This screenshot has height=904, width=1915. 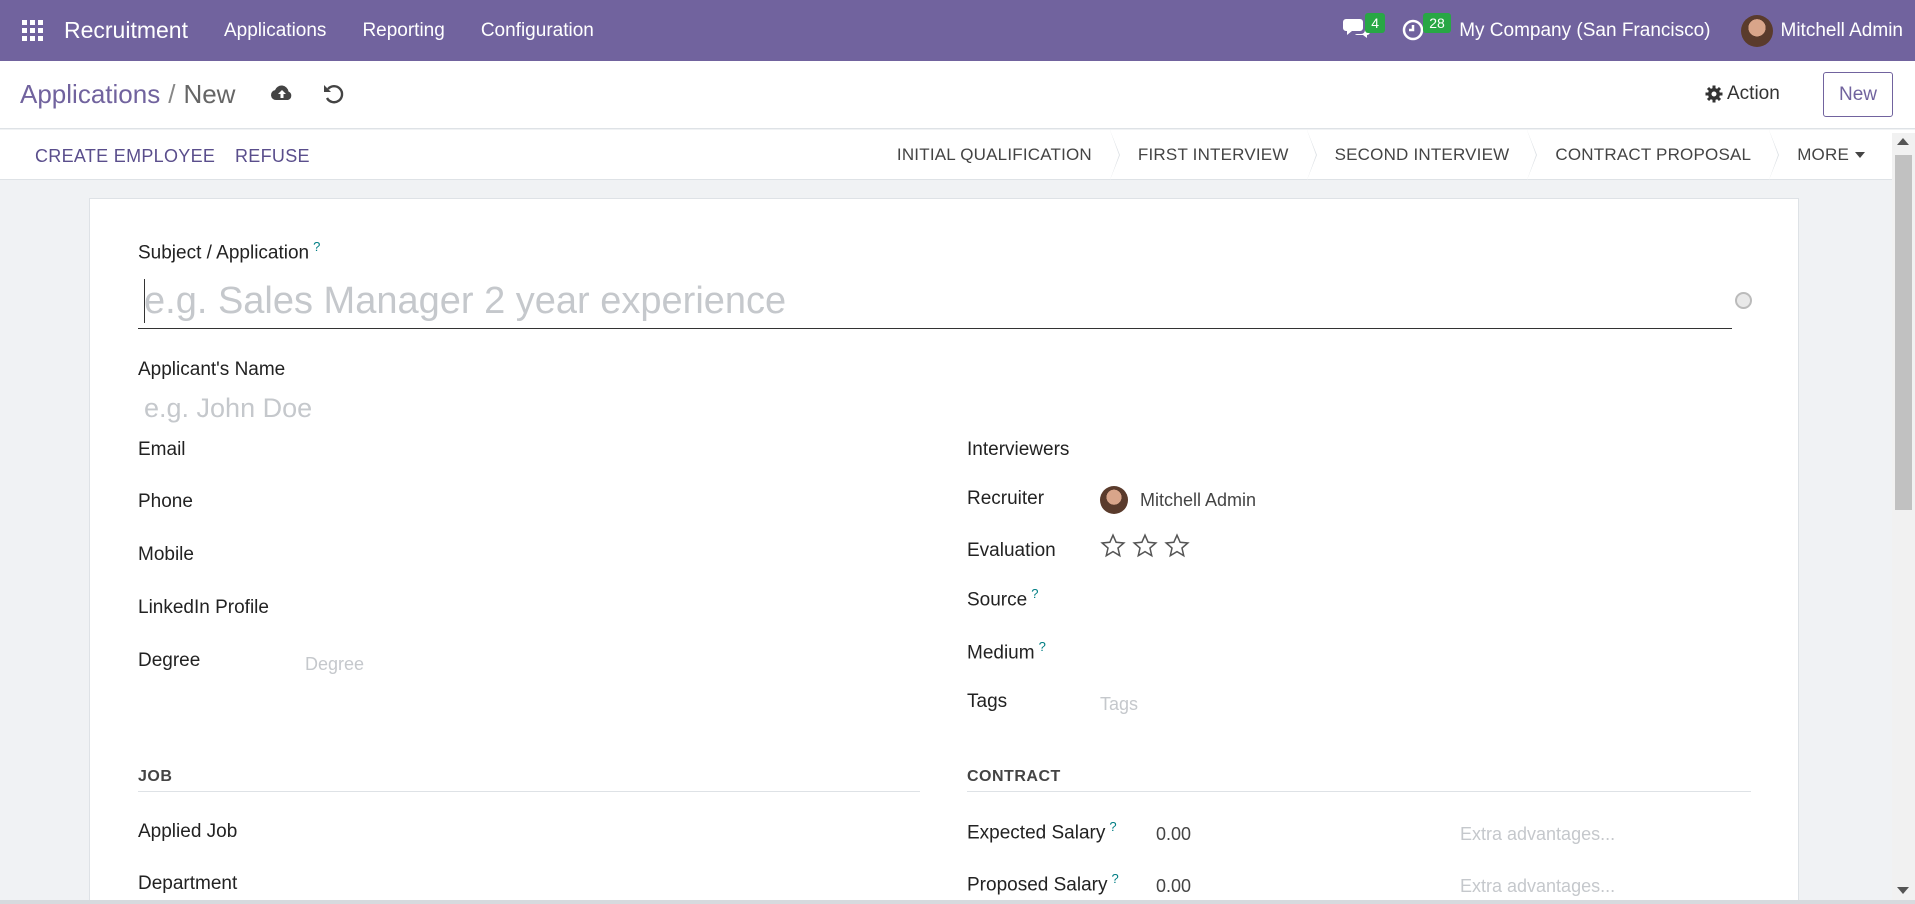 I want to click on scroll-down-arrow-icon, so click(x=1903, y=890).